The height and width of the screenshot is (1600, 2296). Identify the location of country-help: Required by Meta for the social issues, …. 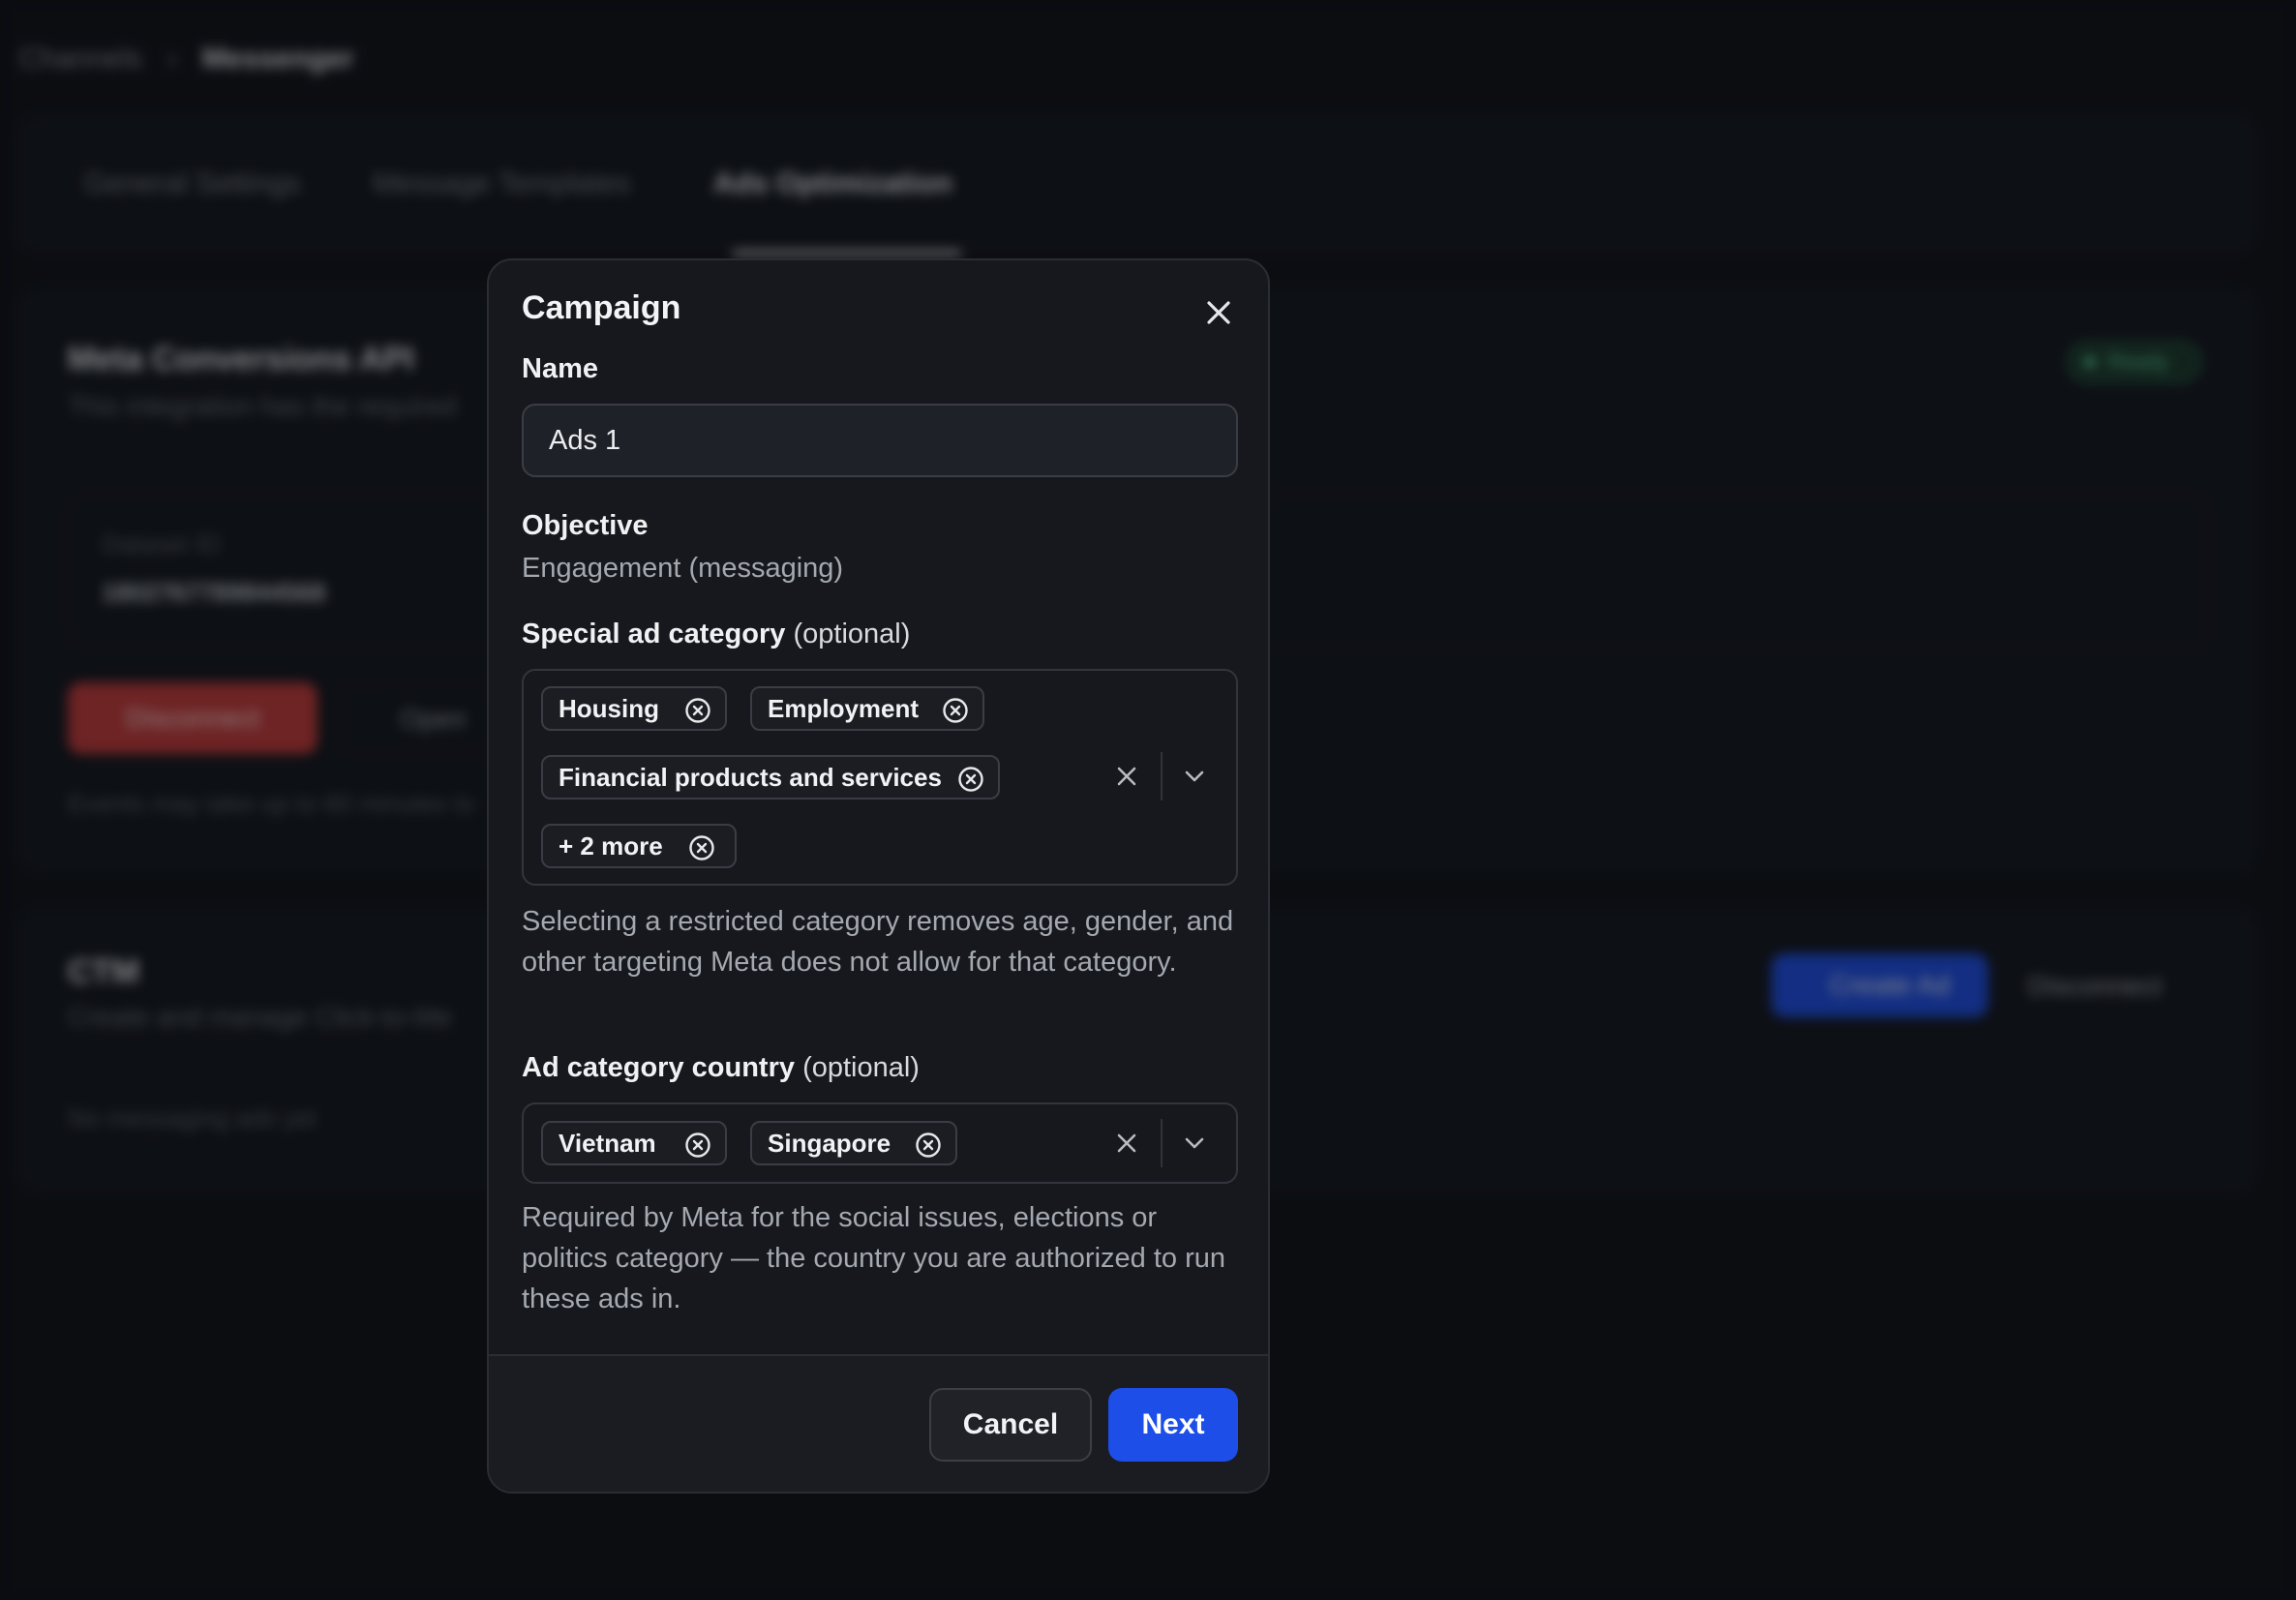
(873, 1258).